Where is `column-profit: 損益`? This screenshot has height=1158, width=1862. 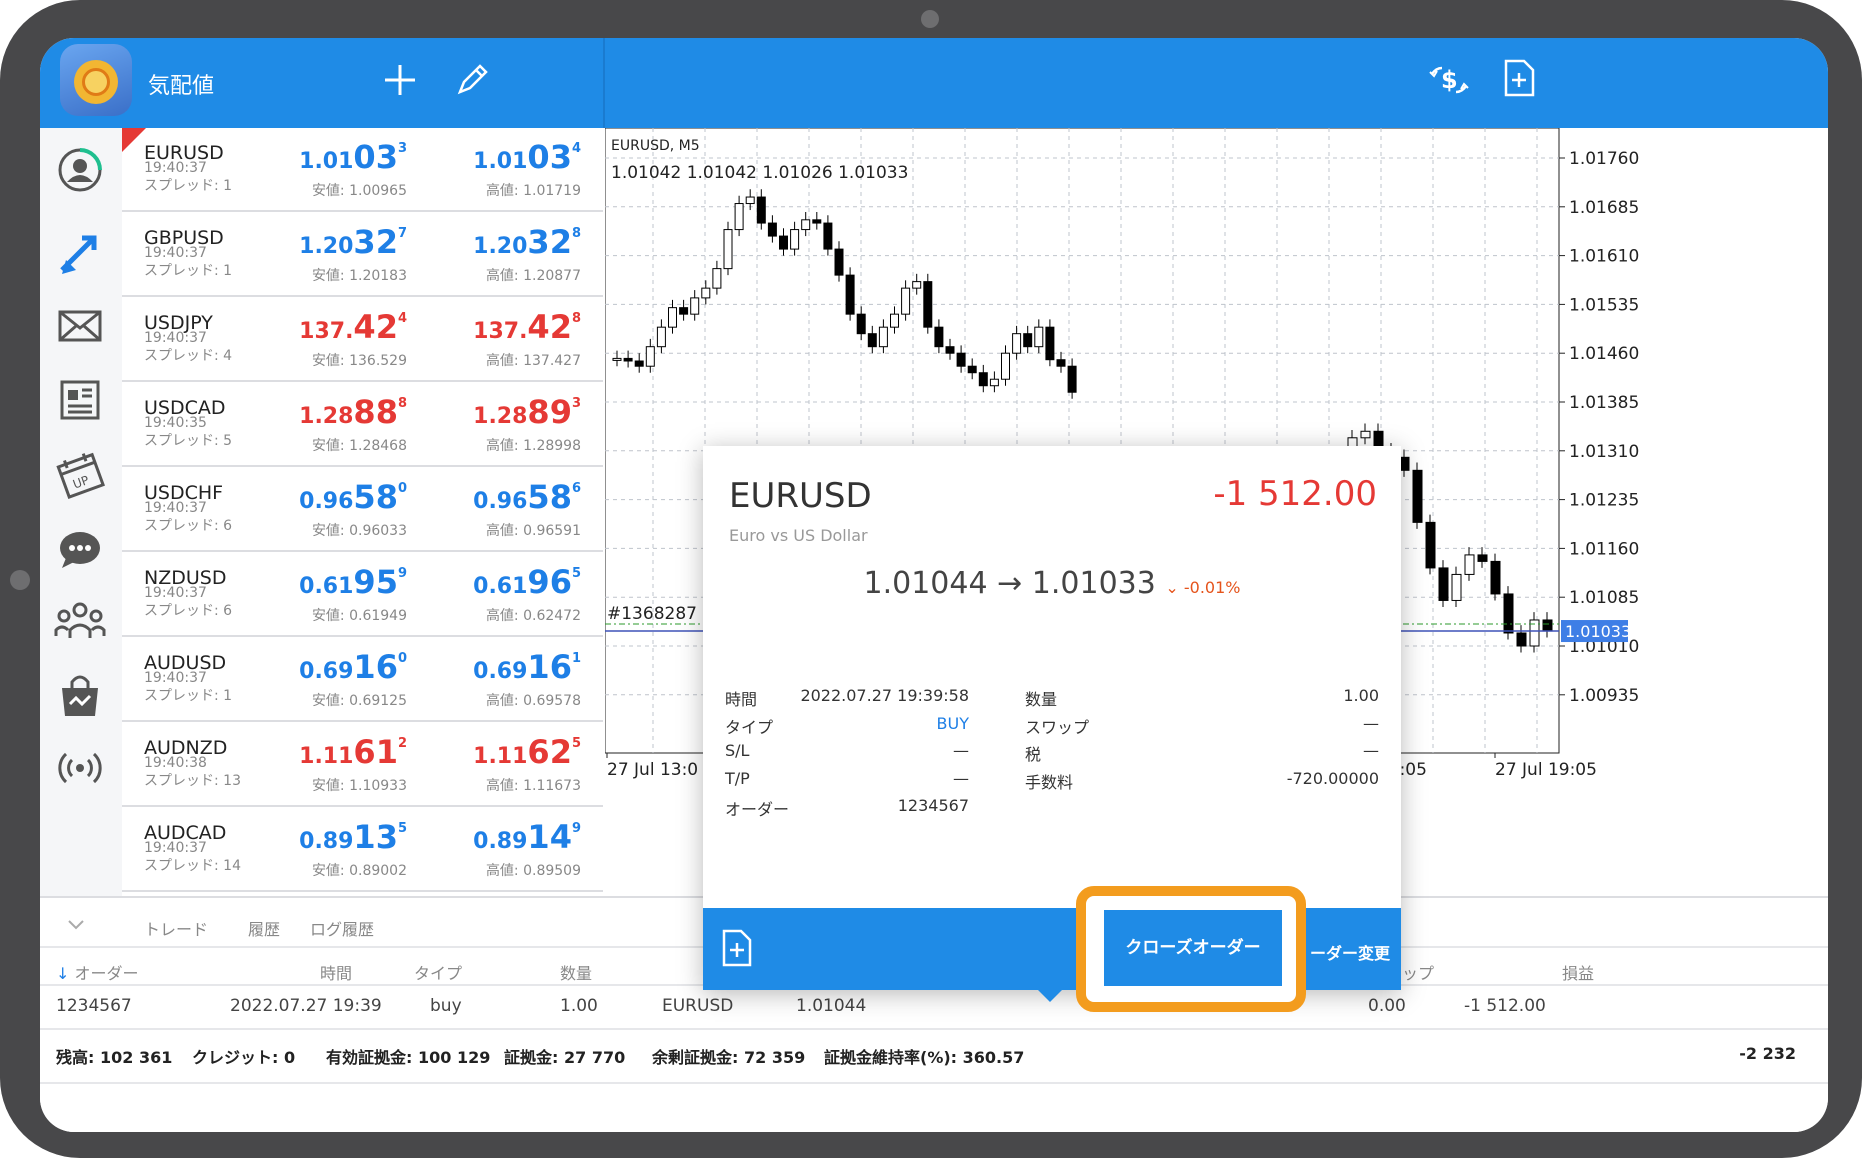
column-profit: 損益 is located at coordinates (1578, 972).